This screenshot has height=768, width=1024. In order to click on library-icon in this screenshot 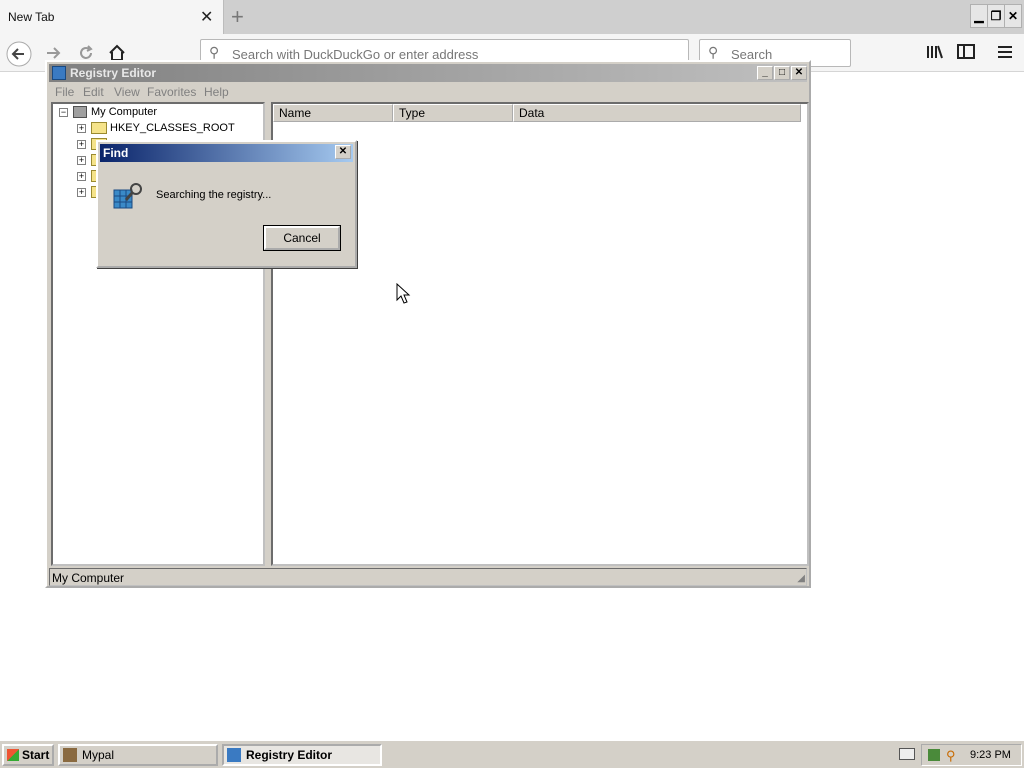, I will do `click(935, 52)`.